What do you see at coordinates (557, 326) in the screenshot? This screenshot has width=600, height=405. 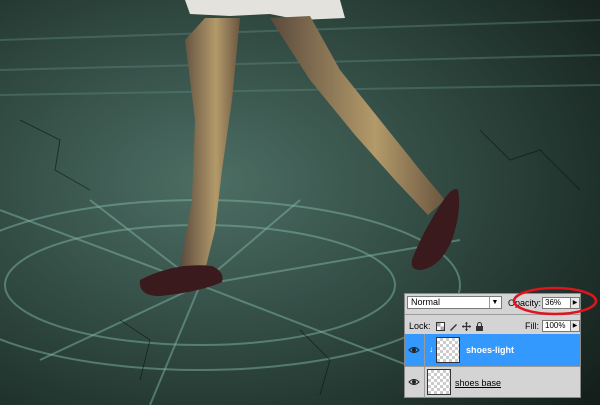 I see `fill-field: 100%` at bounding box center [557, 326].